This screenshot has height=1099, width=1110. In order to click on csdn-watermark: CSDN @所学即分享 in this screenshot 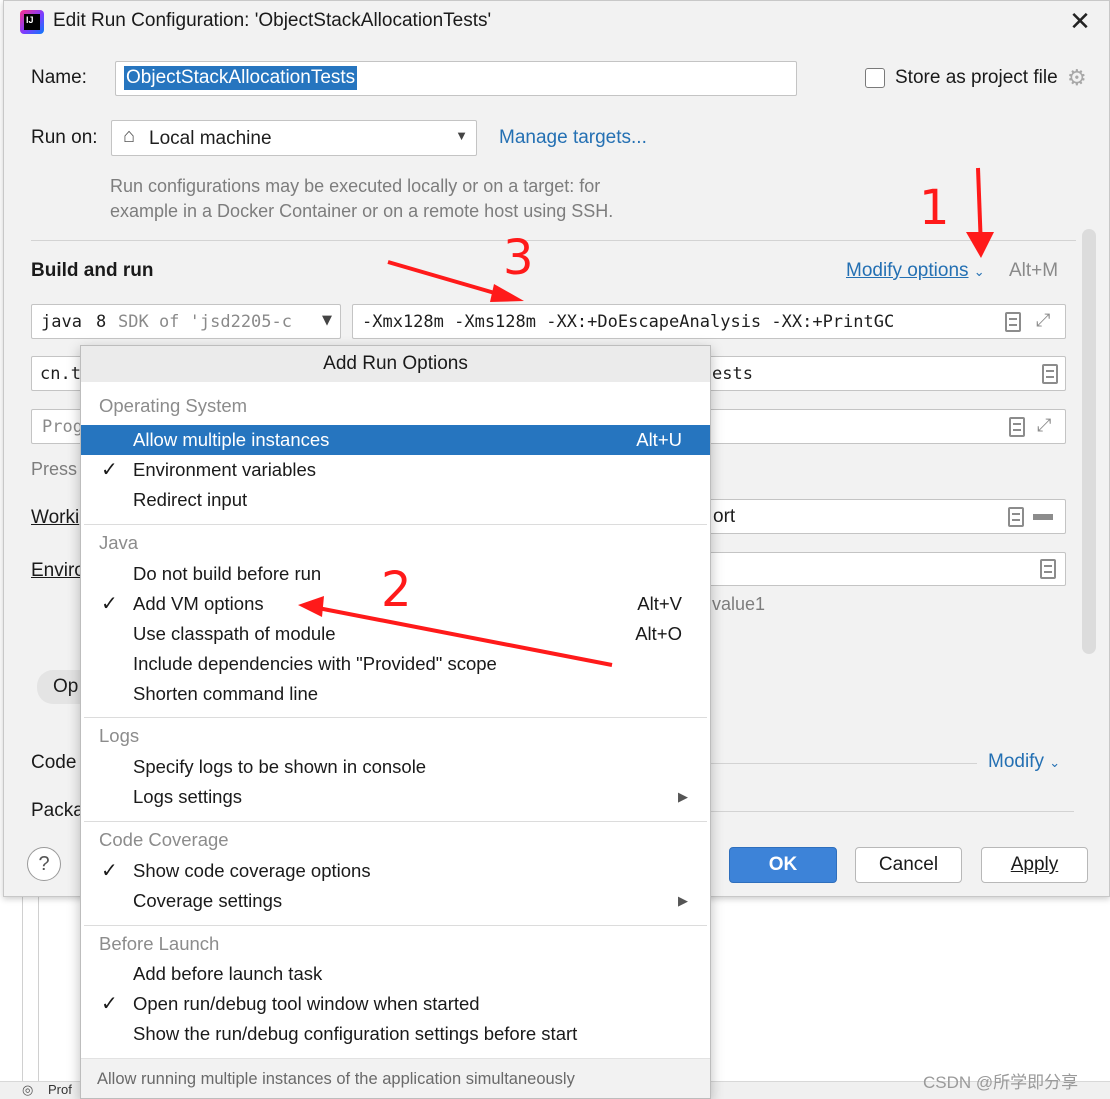, I will do `click(1001, 1082)`.